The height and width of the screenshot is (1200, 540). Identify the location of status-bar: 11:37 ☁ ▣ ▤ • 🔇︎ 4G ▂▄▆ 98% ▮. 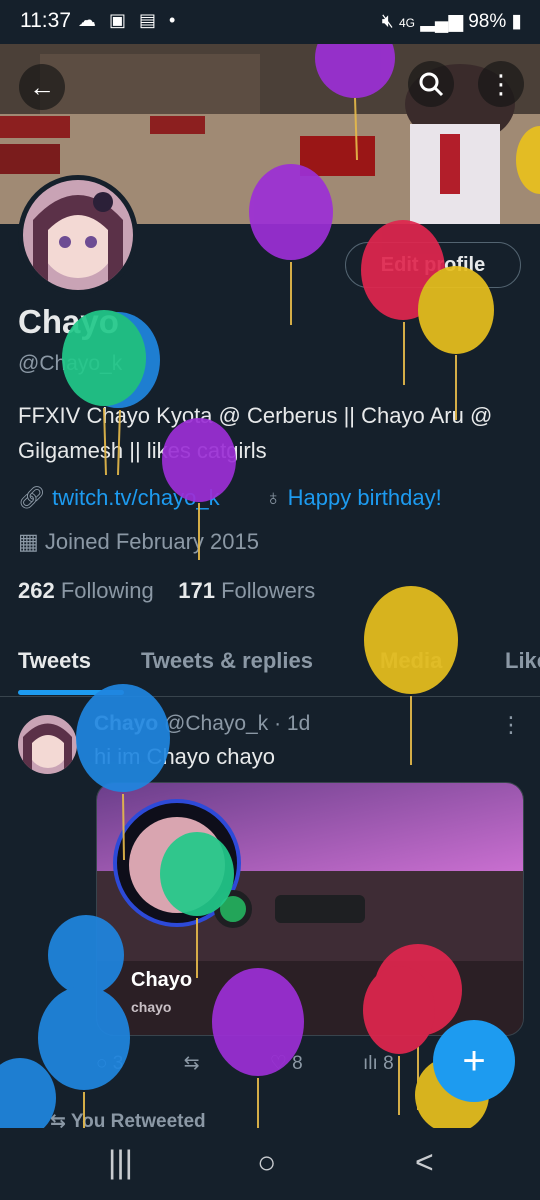
(270, 22).